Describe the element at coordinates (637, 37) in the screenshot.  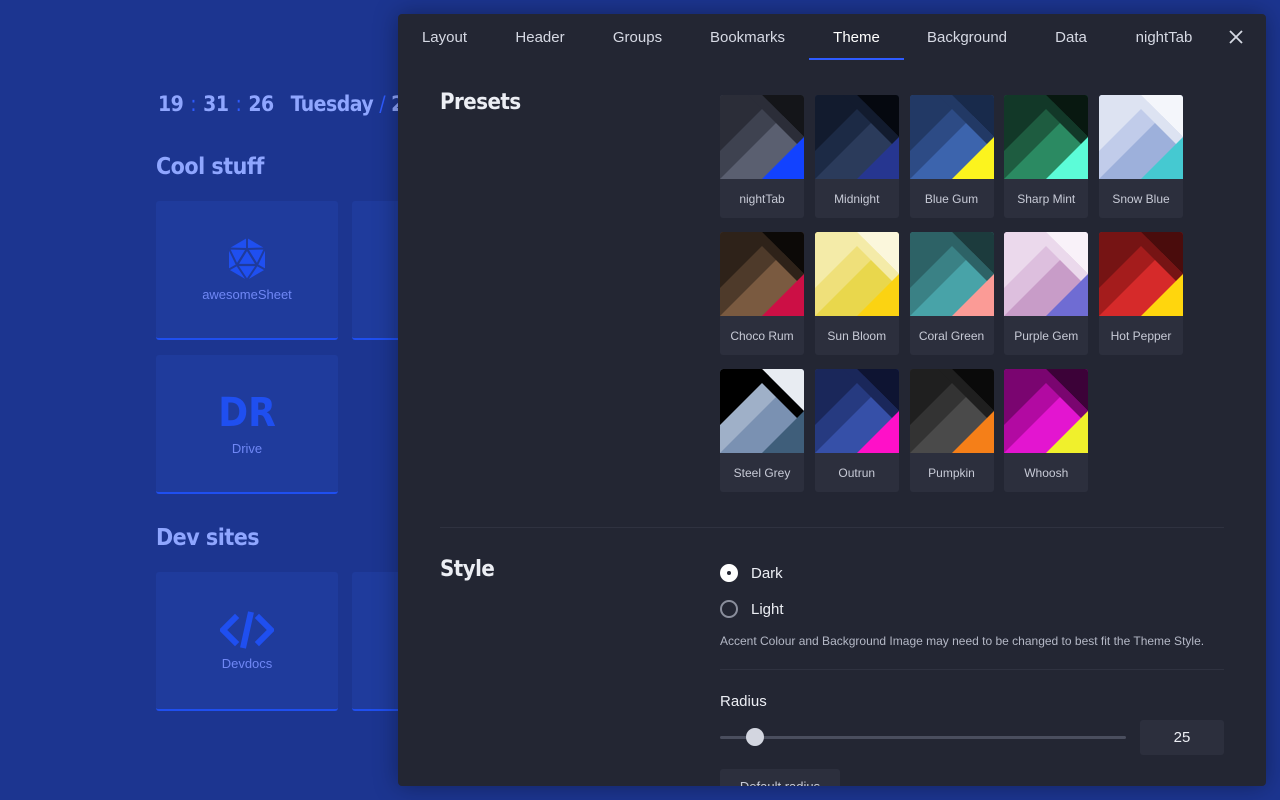
I see `tab-groups: Groups` at that location.